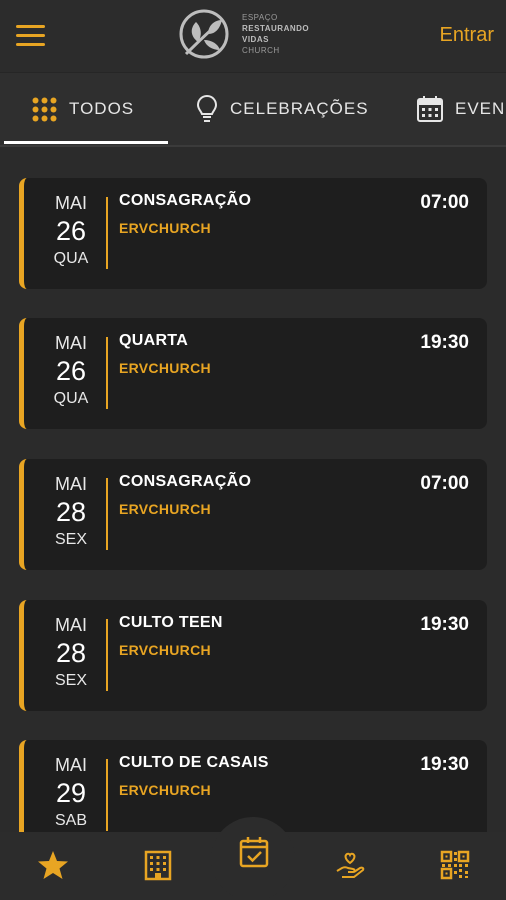 The image size is (506, 900). Describe the element at coordinates (253, 655) in the screenshot. I see `event-card: MAI 28 SEX CULTO TEEN ERVCHURCH 19:30` at that location.